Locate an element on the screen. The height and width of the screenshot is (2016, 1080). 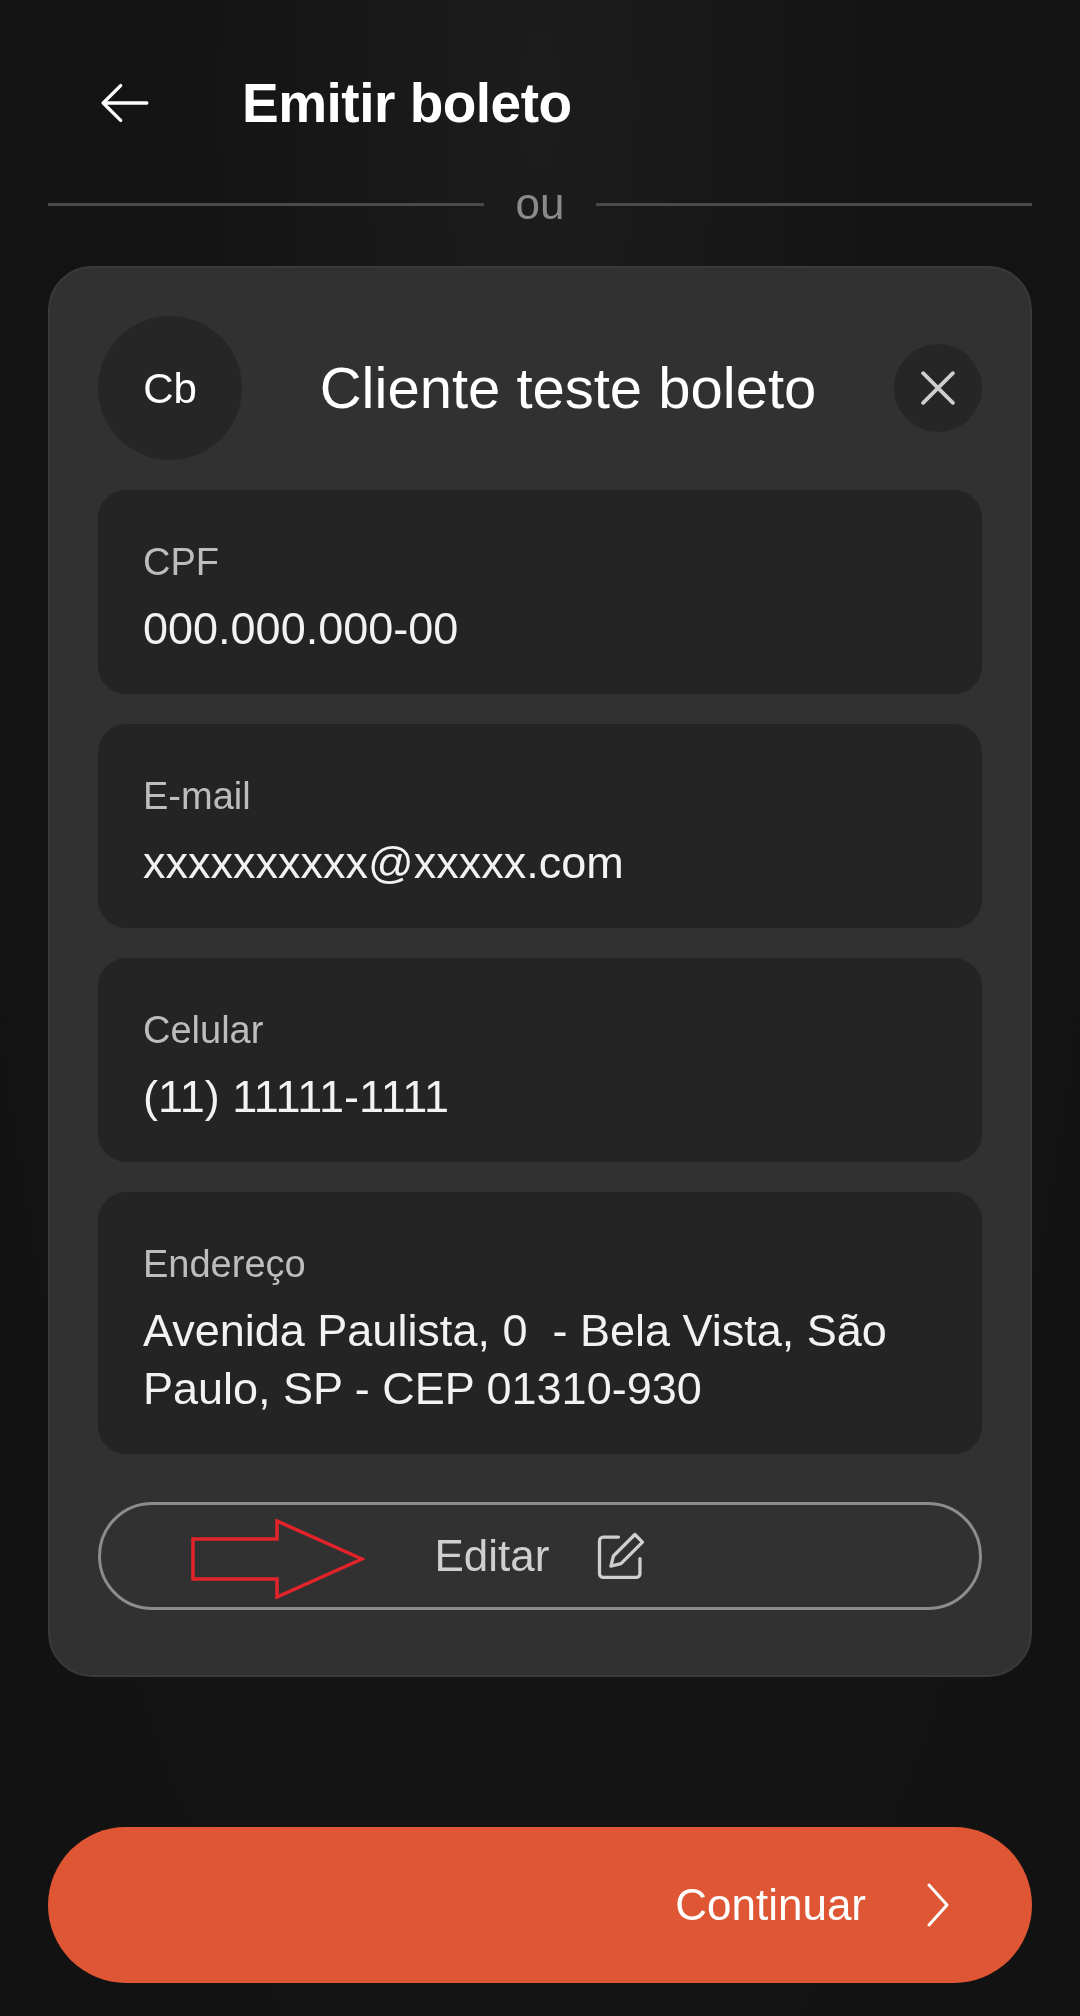
outlined-arrow-icon is located at coordinates (278, 1559).